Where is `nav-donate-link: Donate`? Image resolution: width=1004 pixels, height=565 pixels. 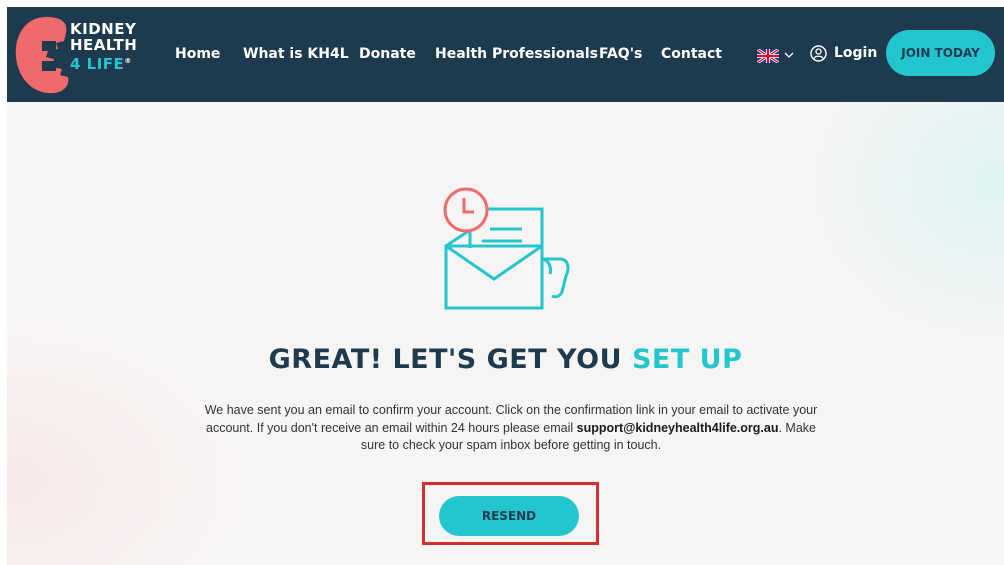
nav-donate-link: Donate is located at coordinates (387, 54).